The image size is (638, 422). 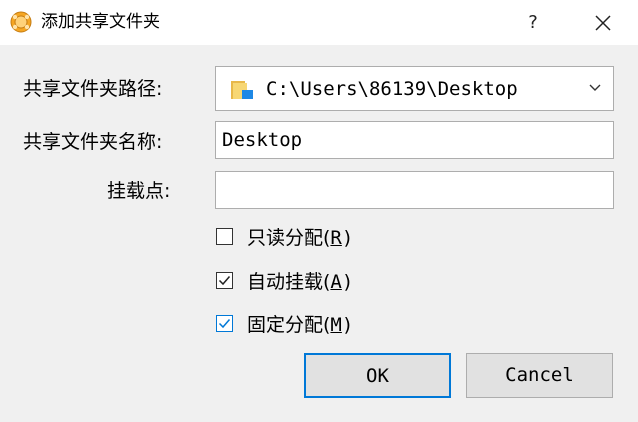 What do you see at coordinates (539, 375) in the screenshot?
I see `cancel-button: Cancel` at bounding box center [539, 375].